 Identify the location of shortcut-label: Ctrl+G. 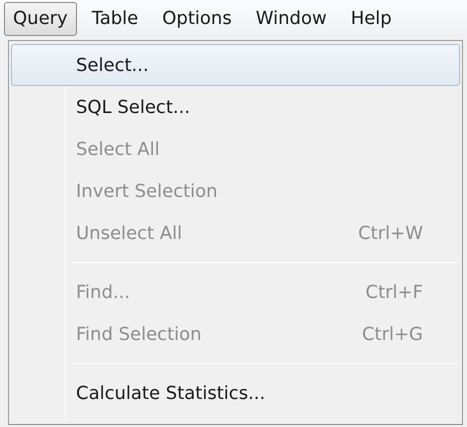
(392, 334).